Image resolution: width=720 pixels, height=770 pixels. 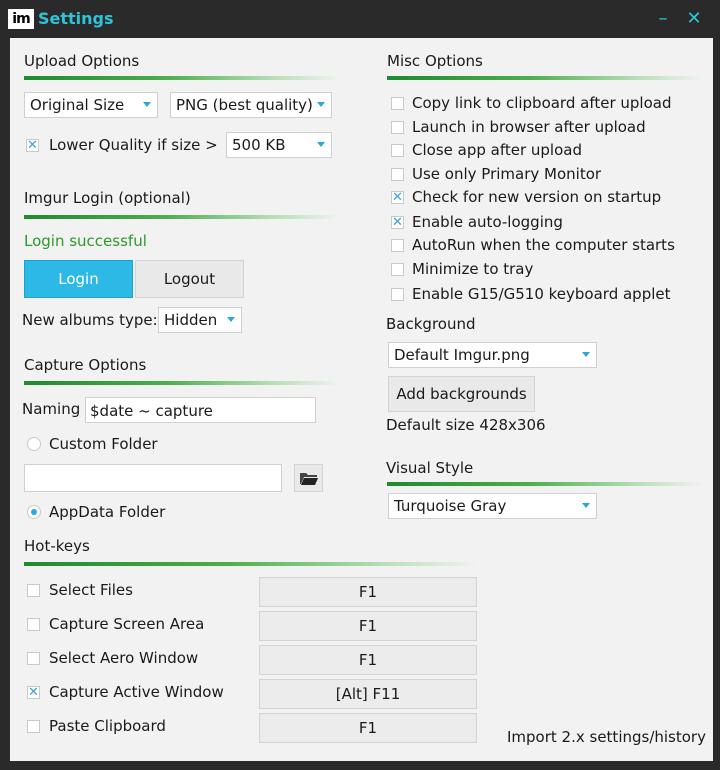 I want to click on hotkey-label-select-aero-window: Select Aero Window, so click(x=124, y=658).